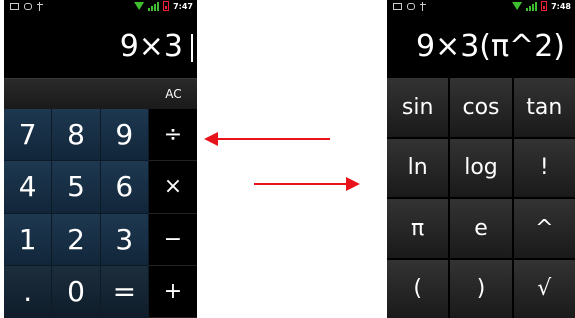 This screenshot has width=575, height=318. I want to click on key-log: log, so click(481, 167).